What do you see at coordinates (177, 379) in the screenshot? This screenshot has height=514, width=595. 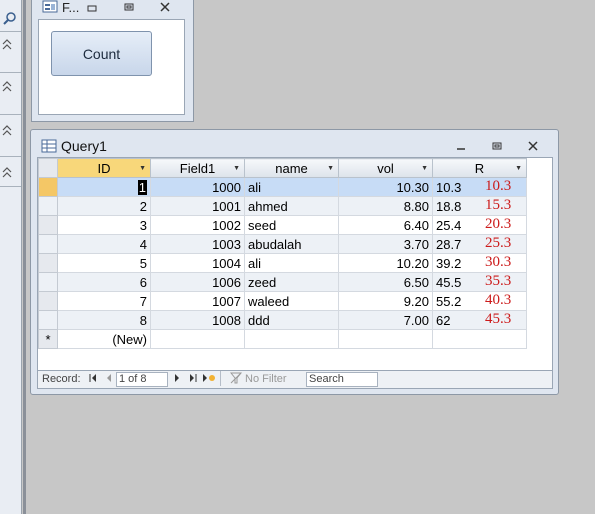 I see `next-record-icon` at bounding box center [177, 379].